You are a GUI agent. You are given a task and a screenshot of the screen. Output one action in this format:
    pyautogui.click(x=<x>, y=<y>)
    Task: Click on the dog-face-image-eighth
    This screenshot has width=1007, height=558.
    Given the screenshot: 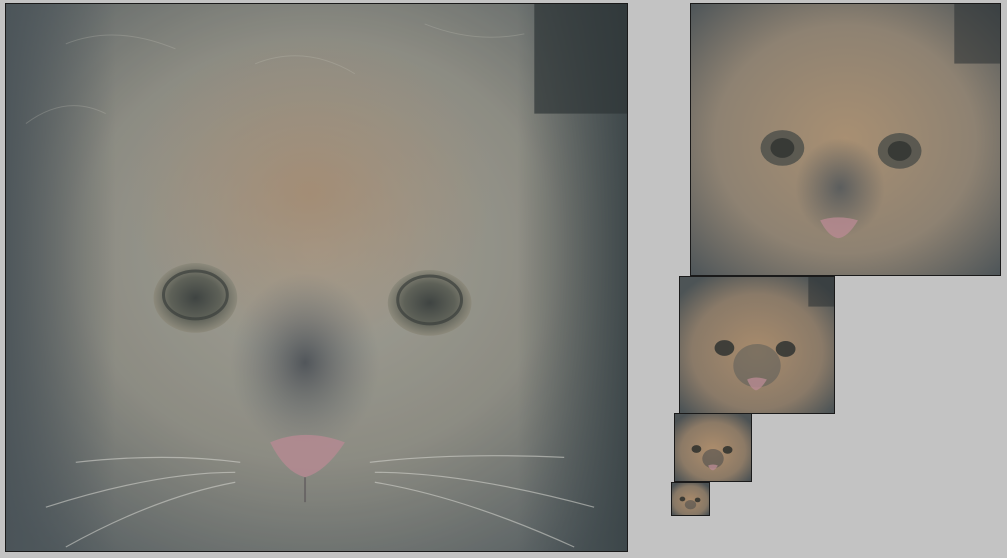 What is the action you would take?
    pyautogui.click(x=713, y=447)
    